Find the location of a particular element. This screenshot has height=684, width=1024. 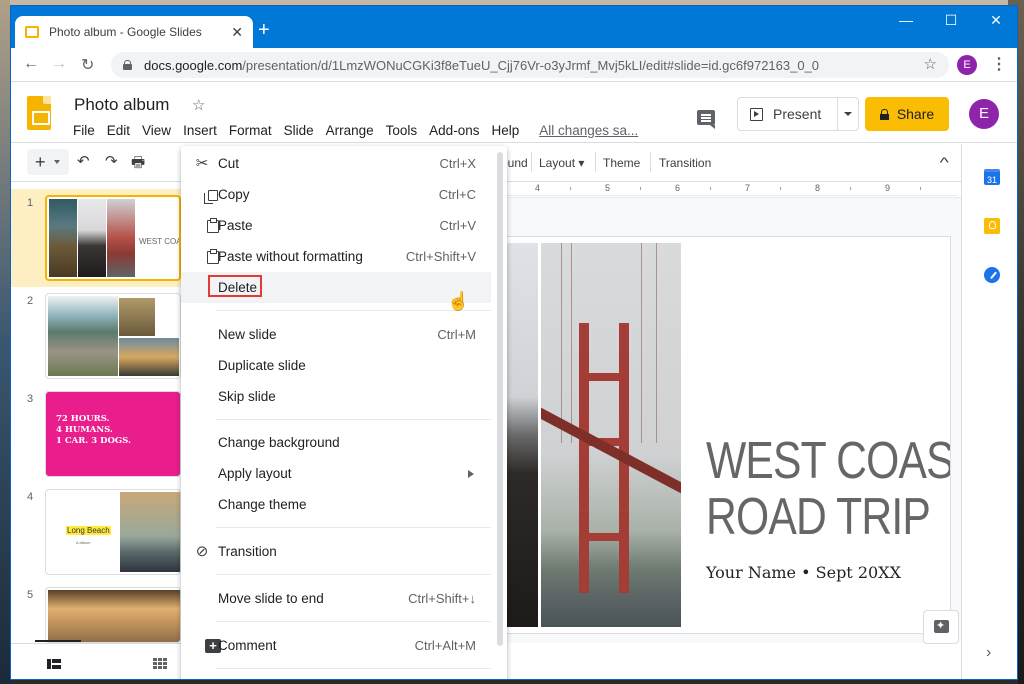

filmstrip-slide-1: 1 WEST COAST ROAD TRIP is located at coordinates (96, 238).